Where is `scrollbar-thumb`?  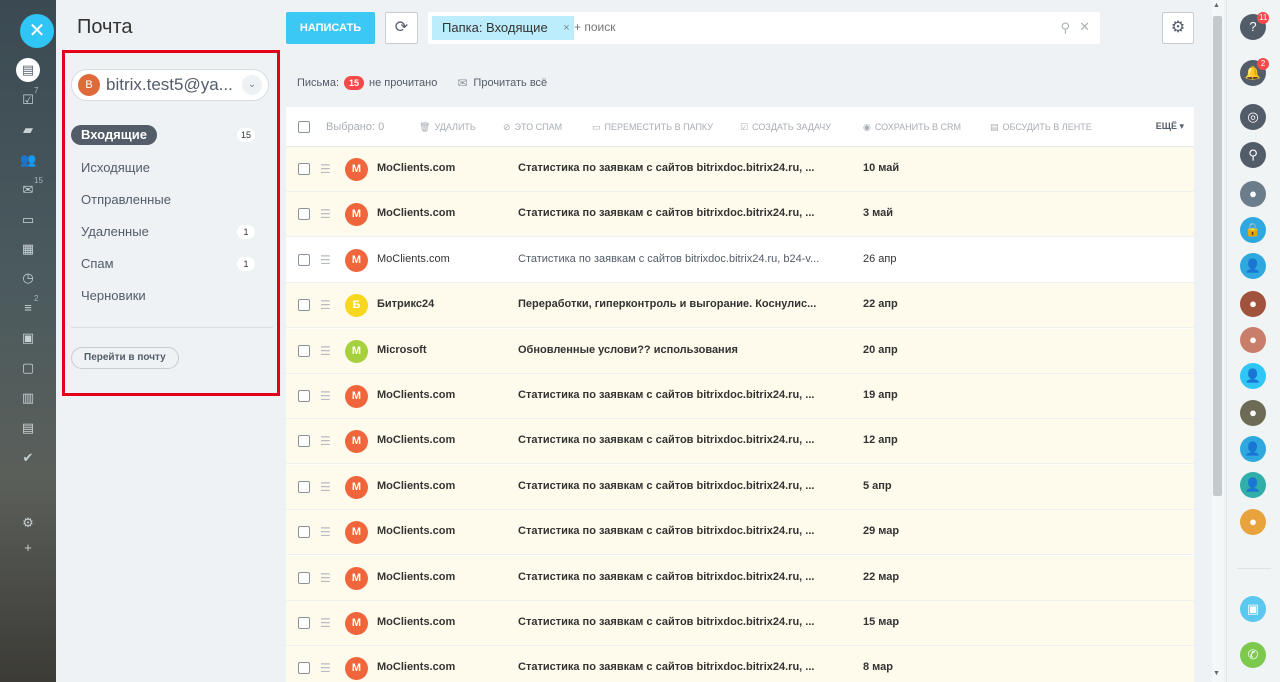 scrollbar-thumb is located at coordinates (1217, 256).